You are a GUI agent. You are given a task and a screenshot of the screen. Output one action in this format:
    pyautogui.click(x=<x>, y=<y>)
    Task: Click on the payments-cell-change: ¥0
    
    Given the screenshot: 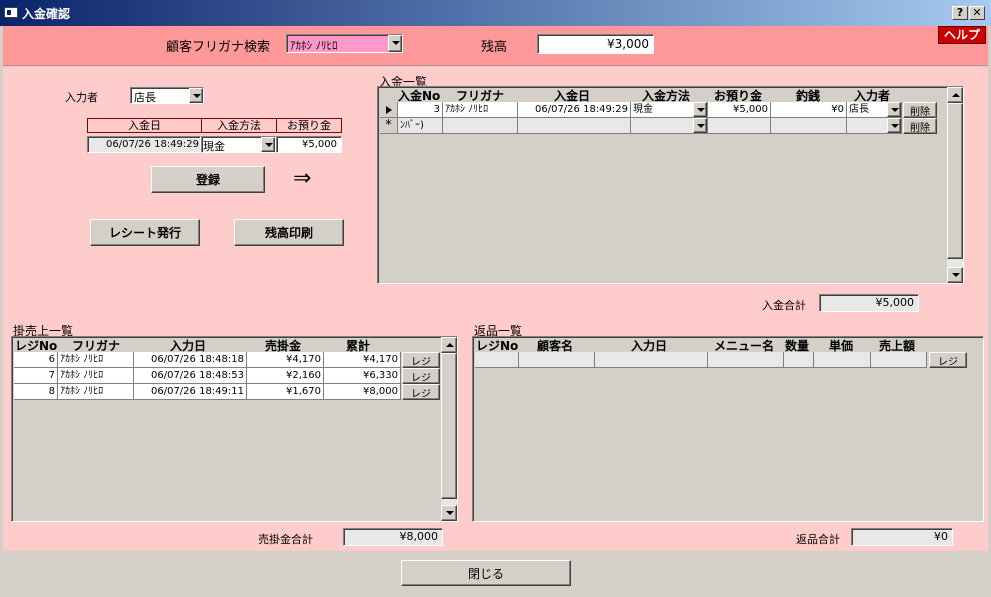 What is the action you would take?
    pyautogui.click(x=809, y=110)
    